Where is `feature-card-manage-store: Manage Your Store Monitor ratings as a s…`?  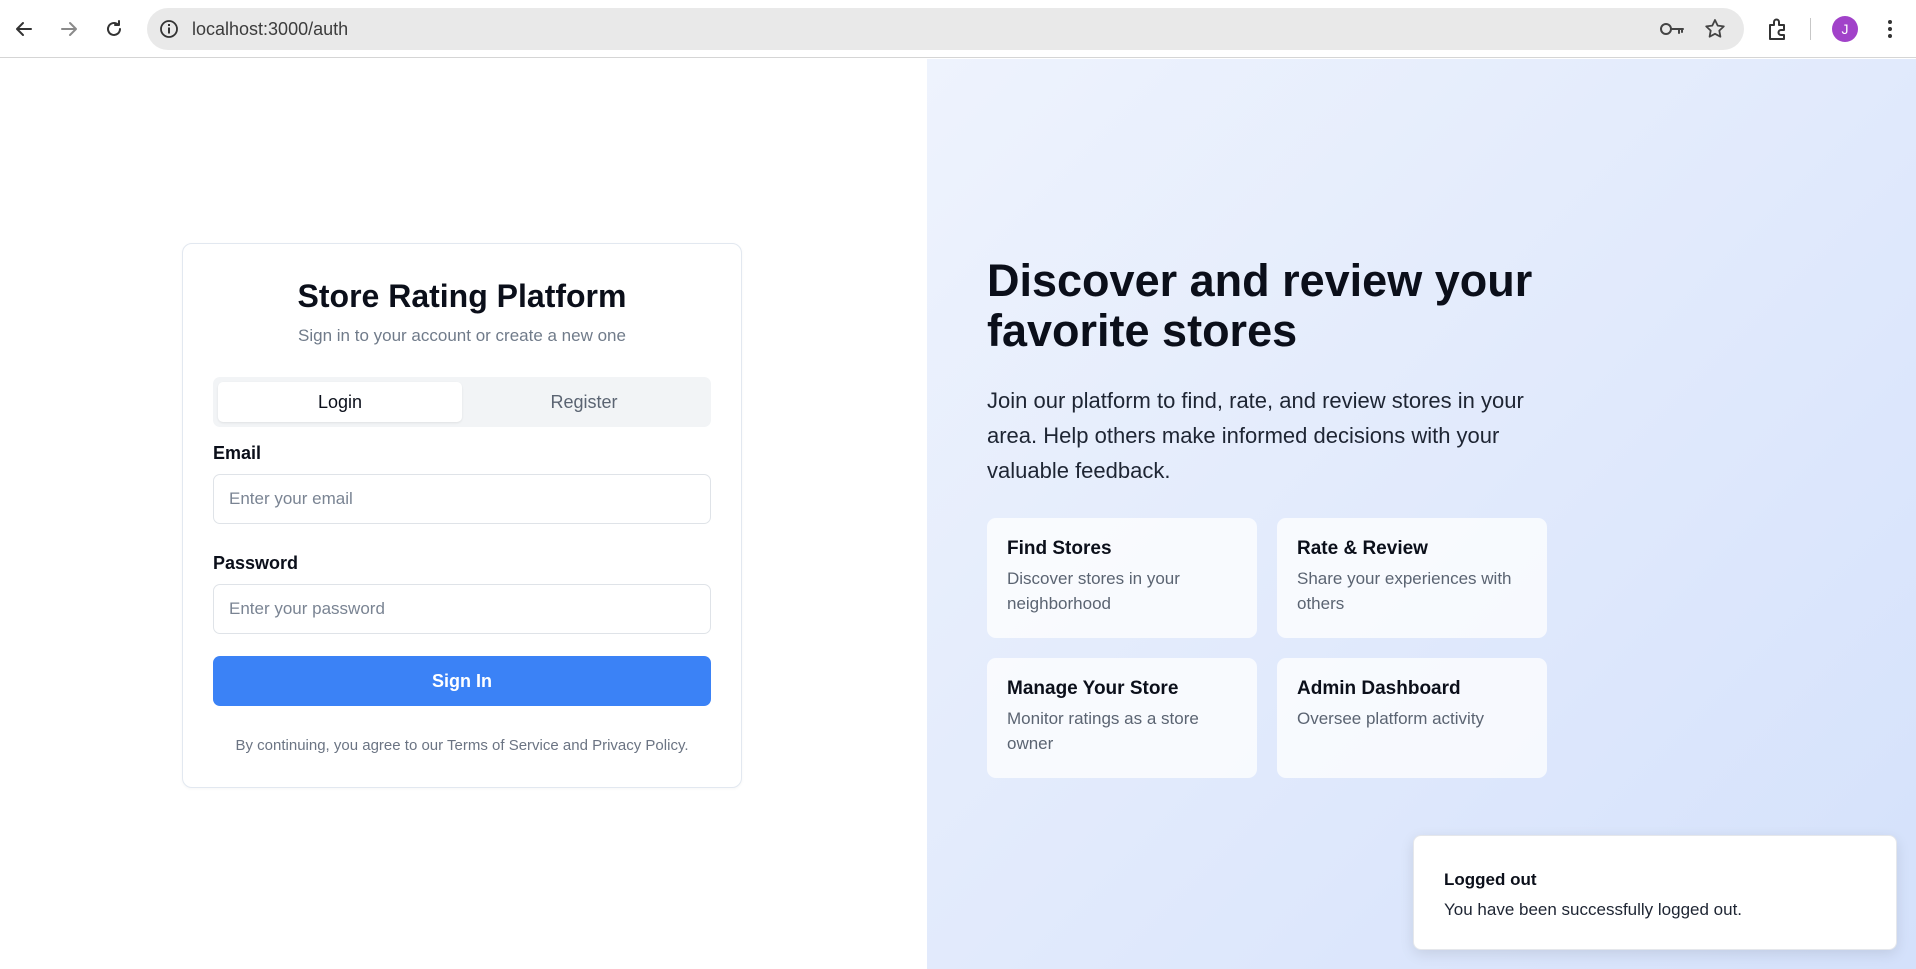 feature-card-manage-store: Manage Your Store Monitor ratings as a s… is located at coordinates (1122, 718).